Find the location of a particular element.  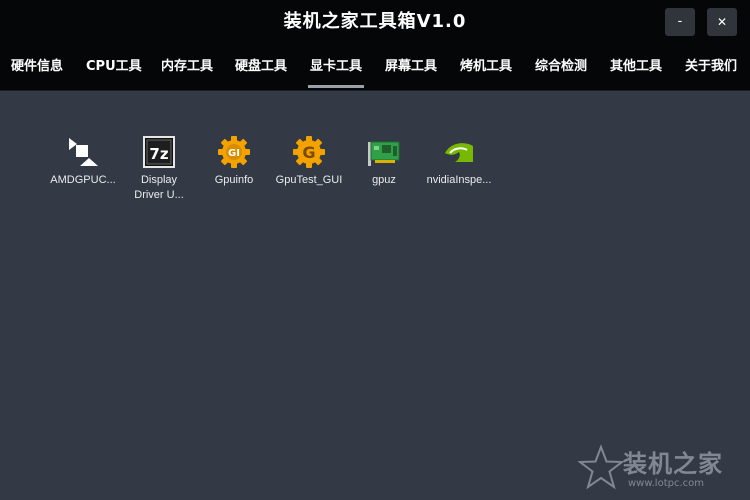

graphics-card-icon is located at coordinates (384, 153).